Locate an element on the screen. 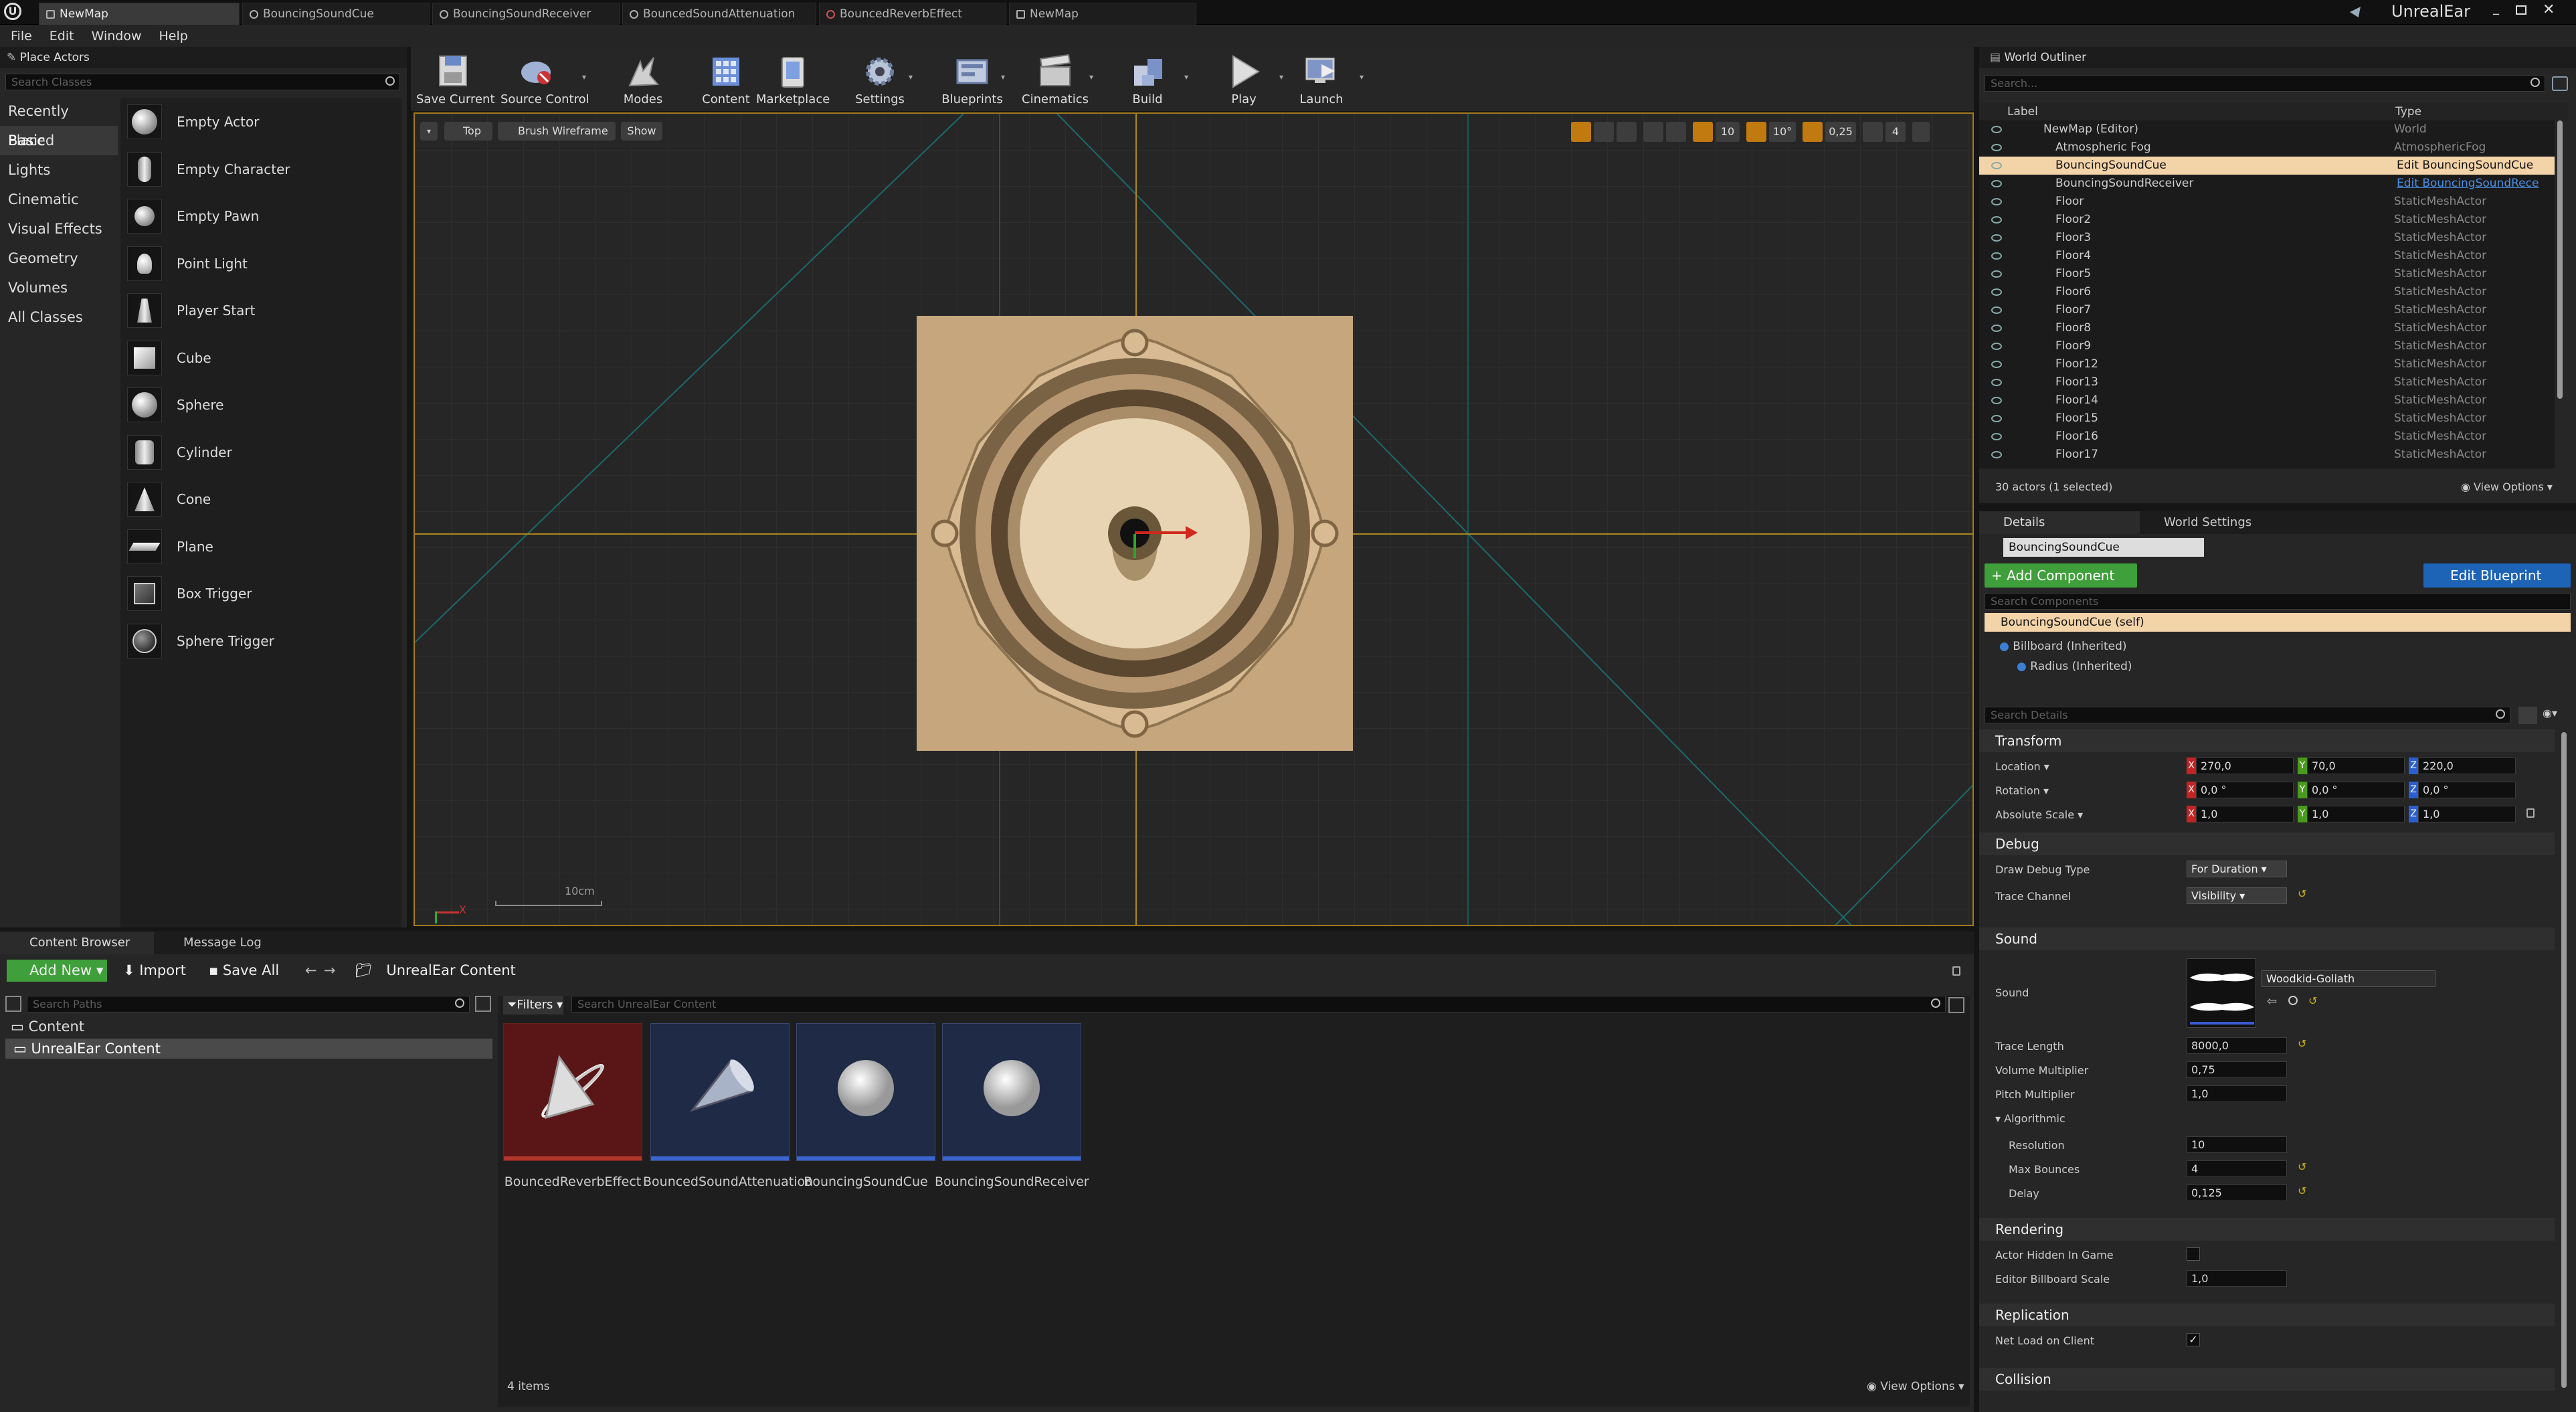  launch-button: Launch is located at coordinates (1321, 79).